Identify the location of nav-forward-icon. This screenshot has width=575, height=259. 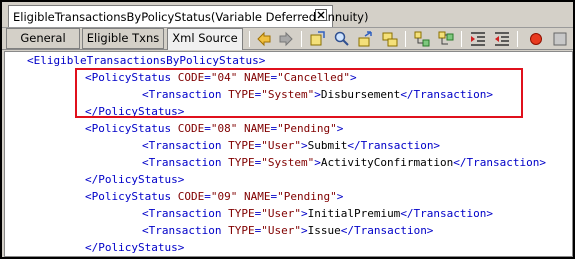
(286, 39).